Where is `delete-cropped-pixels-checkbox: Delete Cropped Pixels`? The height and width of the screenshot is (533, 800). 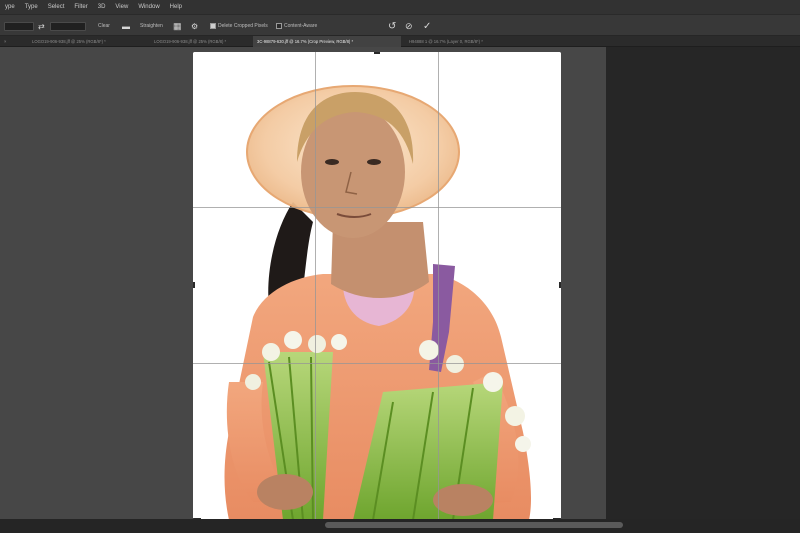
delete-cropped-pixels-checkbox: Delete Cropped Pixels is located at coordinates (239, 26).